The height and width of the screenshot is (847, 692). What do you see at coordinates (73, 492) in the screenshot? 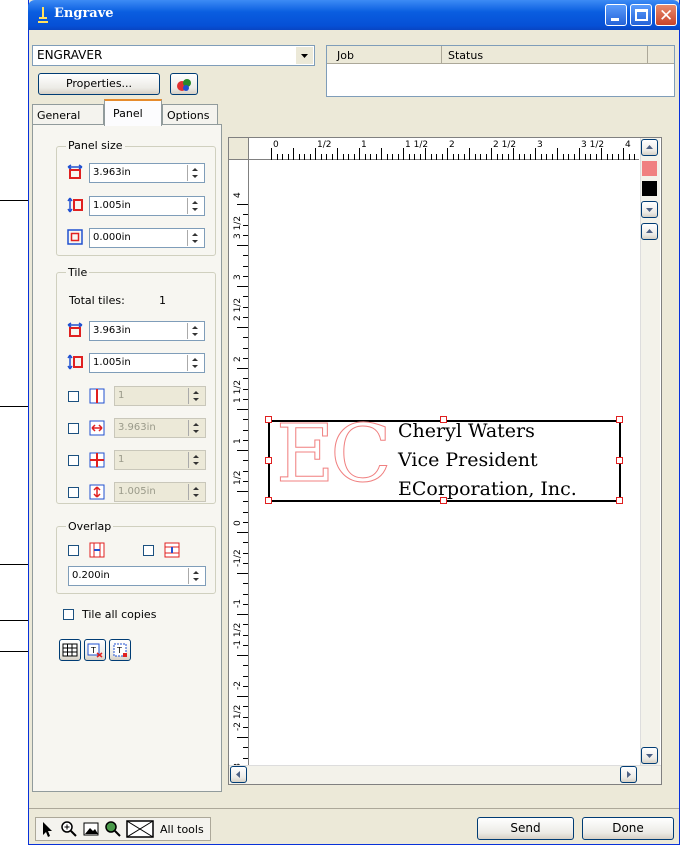
I see `tile-row-size-checkbox` at bounding box center [73, 492].